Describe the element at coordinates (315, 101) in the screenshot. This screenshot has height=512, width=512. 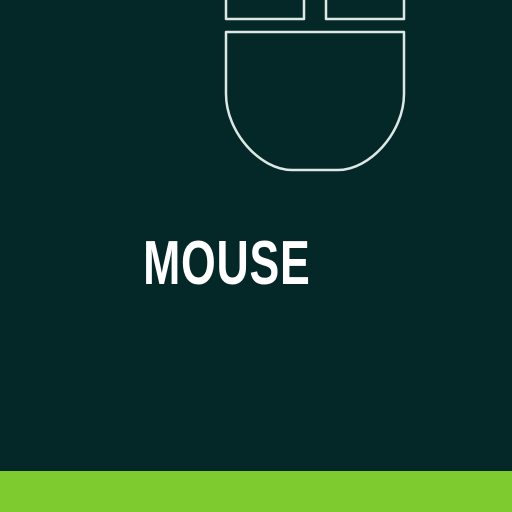
I see `mouse-body-shape` at that location.